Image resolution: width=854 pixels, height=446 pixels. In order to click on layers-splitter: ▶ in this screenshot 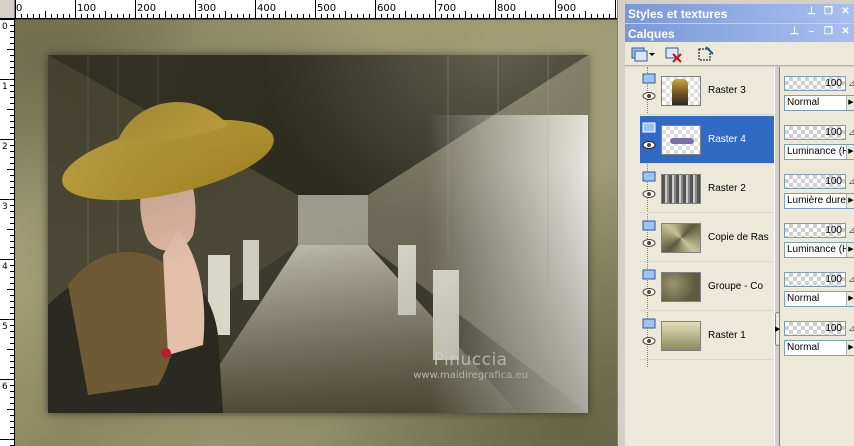, I will do `click(777, 256)`.